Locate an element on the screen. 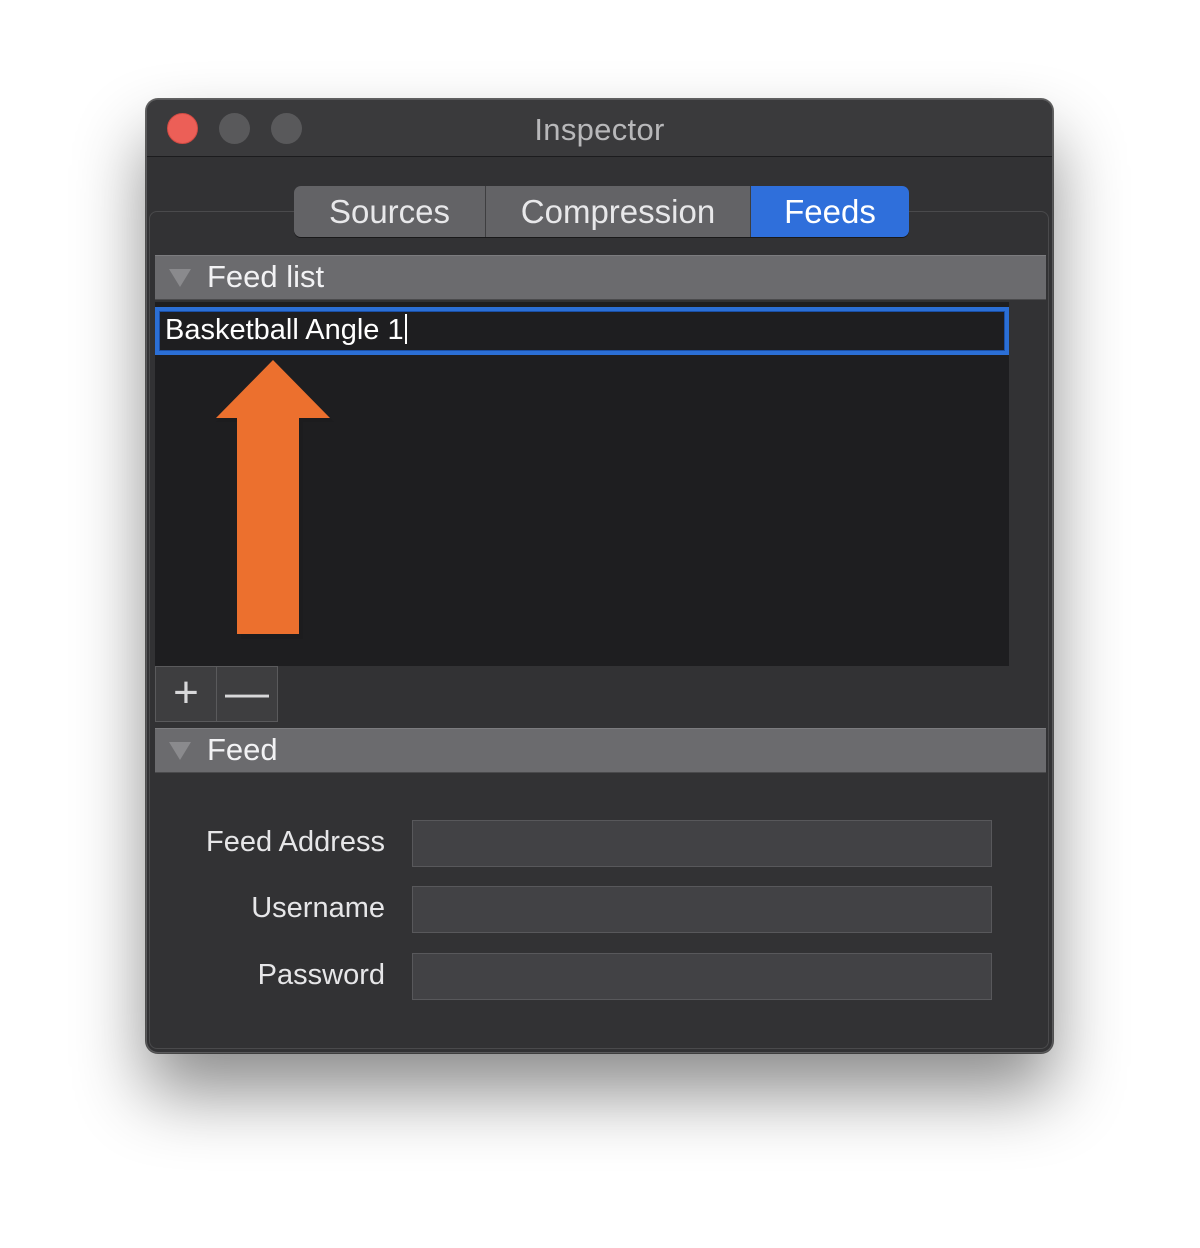 The width and height of the screenshot is (1200, 1248). feed-list-section-header: Feed list is located at coordinates (600, 277).